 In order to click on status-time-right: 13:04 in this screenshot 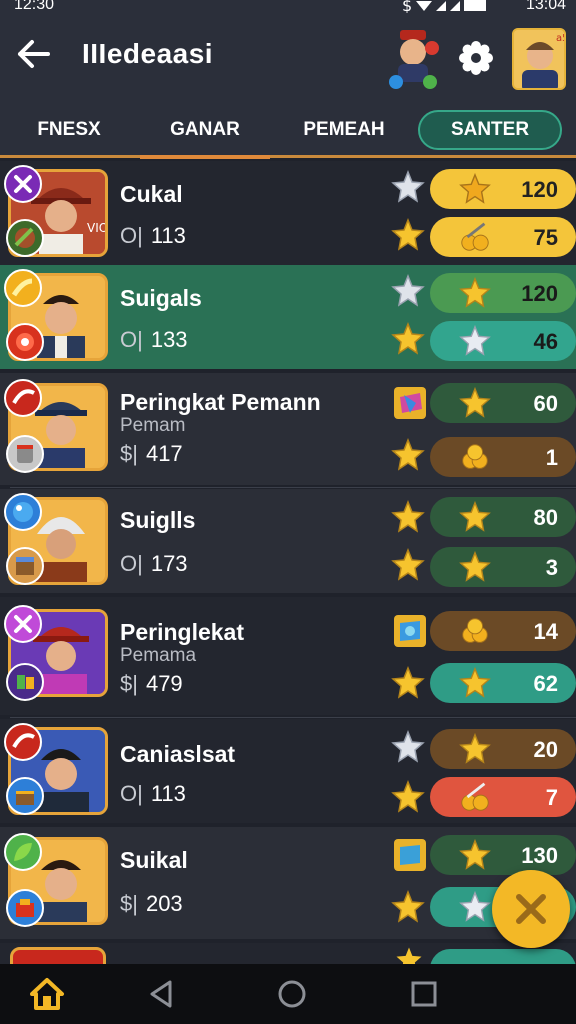, I will do `click(545, 6)`.